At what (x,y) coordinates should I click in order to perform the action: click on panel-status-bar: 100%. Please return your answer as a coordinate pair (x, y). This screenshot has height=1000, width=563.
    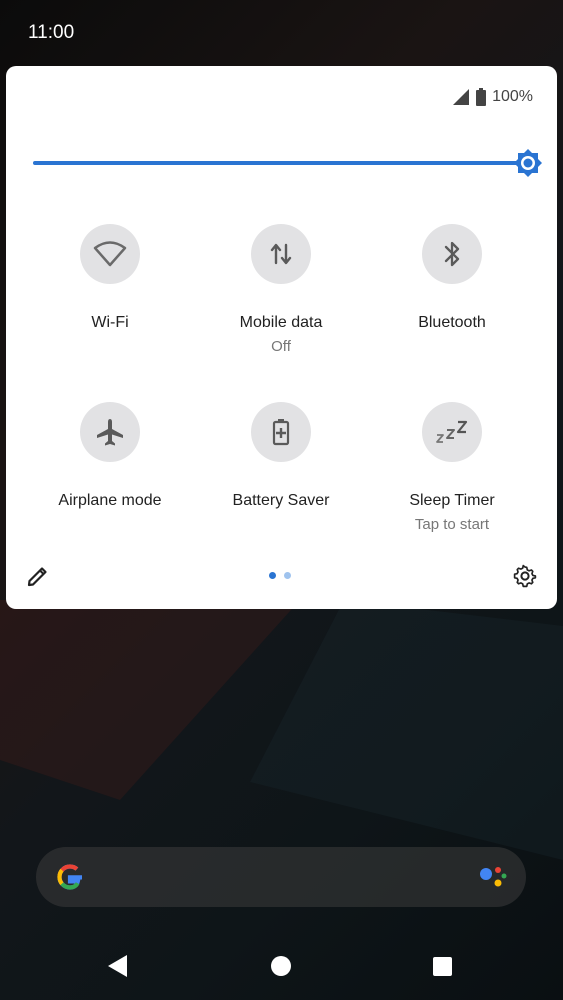
    Looking at the image, I should click on (492, 97).